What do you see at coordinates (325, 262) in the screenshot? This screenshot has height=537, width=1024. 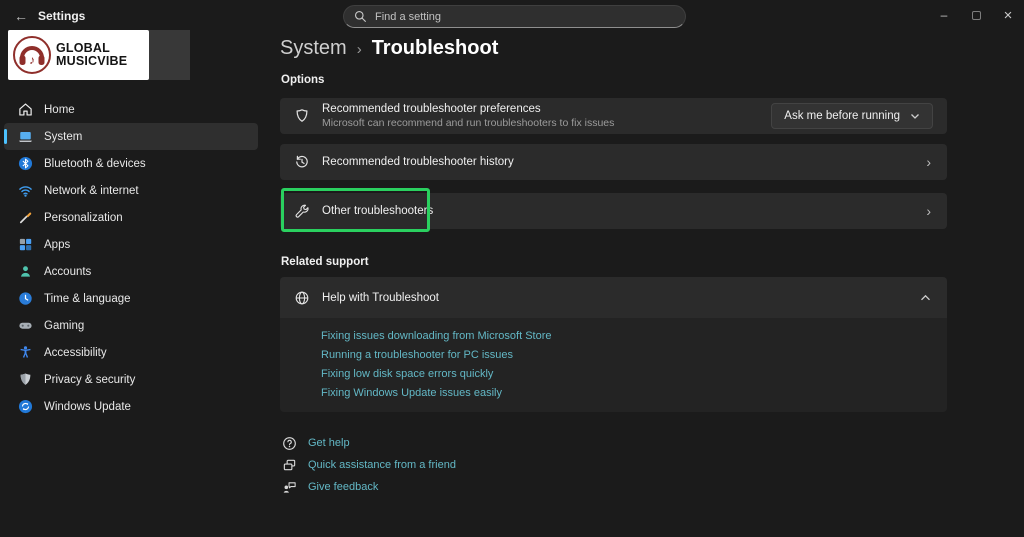 I see `related-support-label: Related support` at bounding box center [325, 262].